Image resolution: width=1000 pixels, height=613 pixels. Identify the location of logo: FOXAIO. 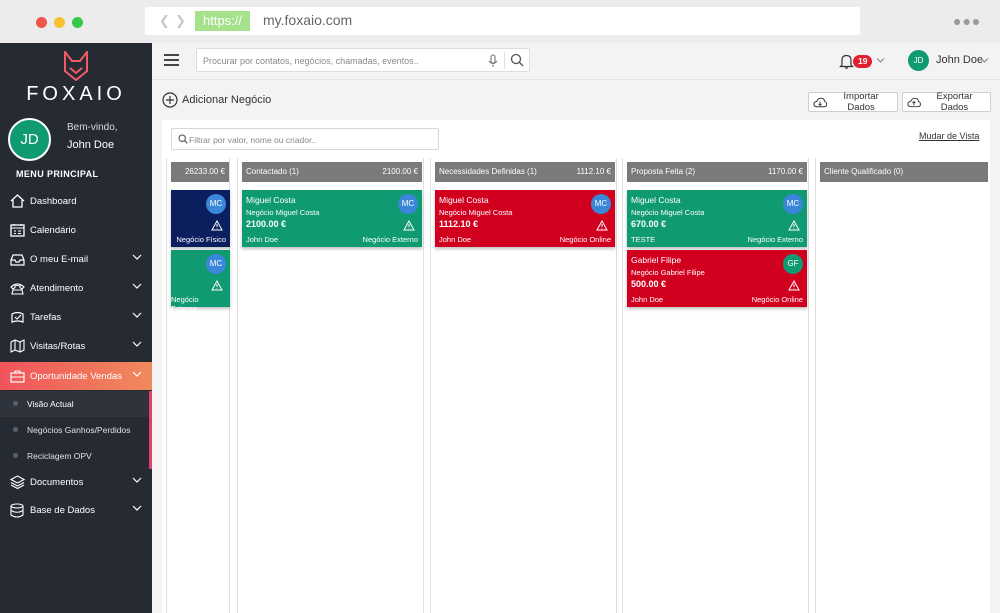
(76, 78).